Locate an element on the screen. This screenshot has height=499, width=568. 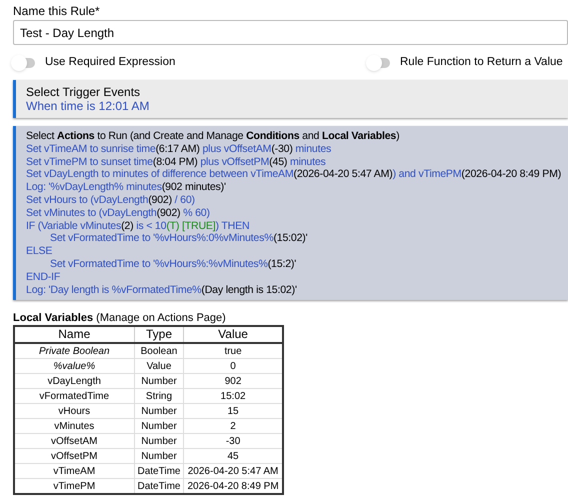
trigger-link: When time is 12:01 AM is located at coordinates (292, 106).